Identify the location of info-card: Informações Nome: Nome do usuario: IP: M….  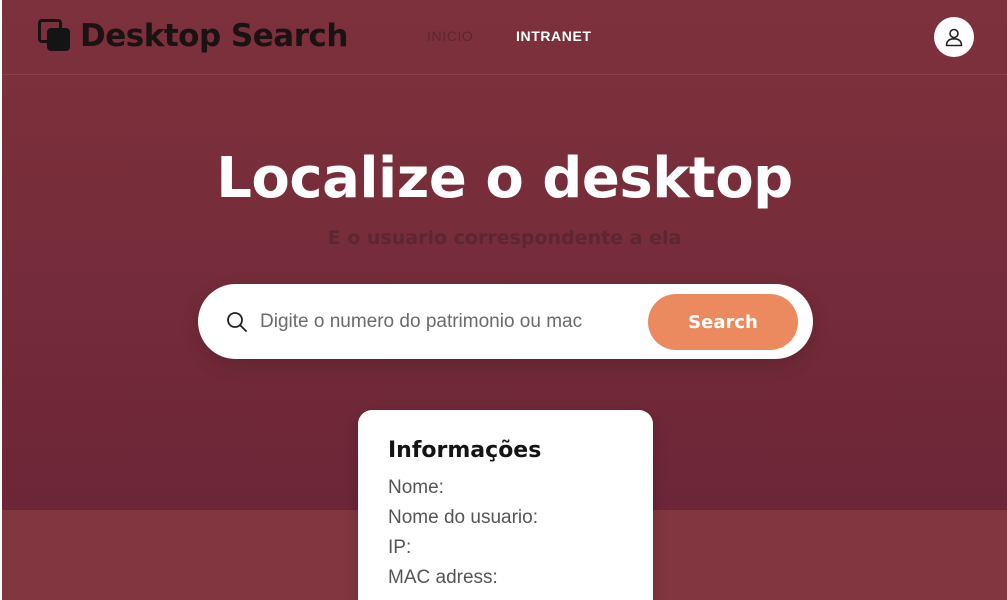
(505, 505).